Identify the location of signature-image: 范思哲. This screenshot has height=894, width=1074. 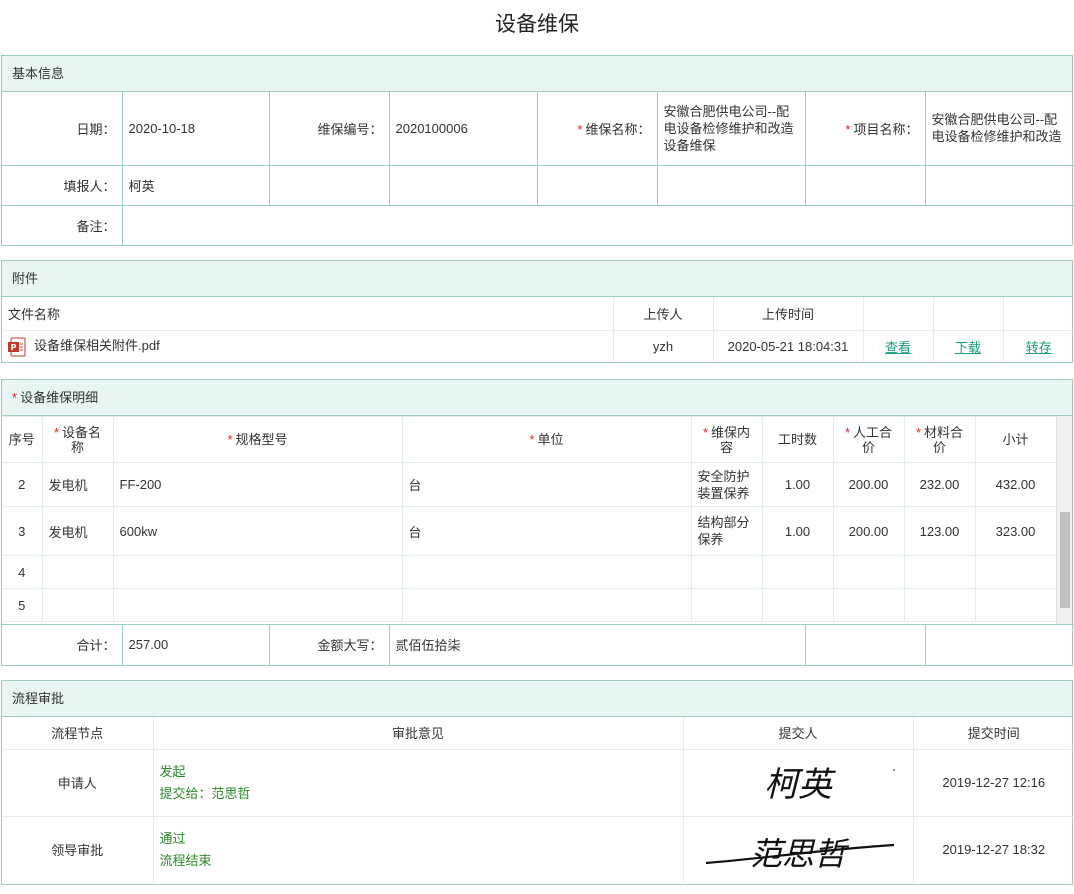
(800, 854).